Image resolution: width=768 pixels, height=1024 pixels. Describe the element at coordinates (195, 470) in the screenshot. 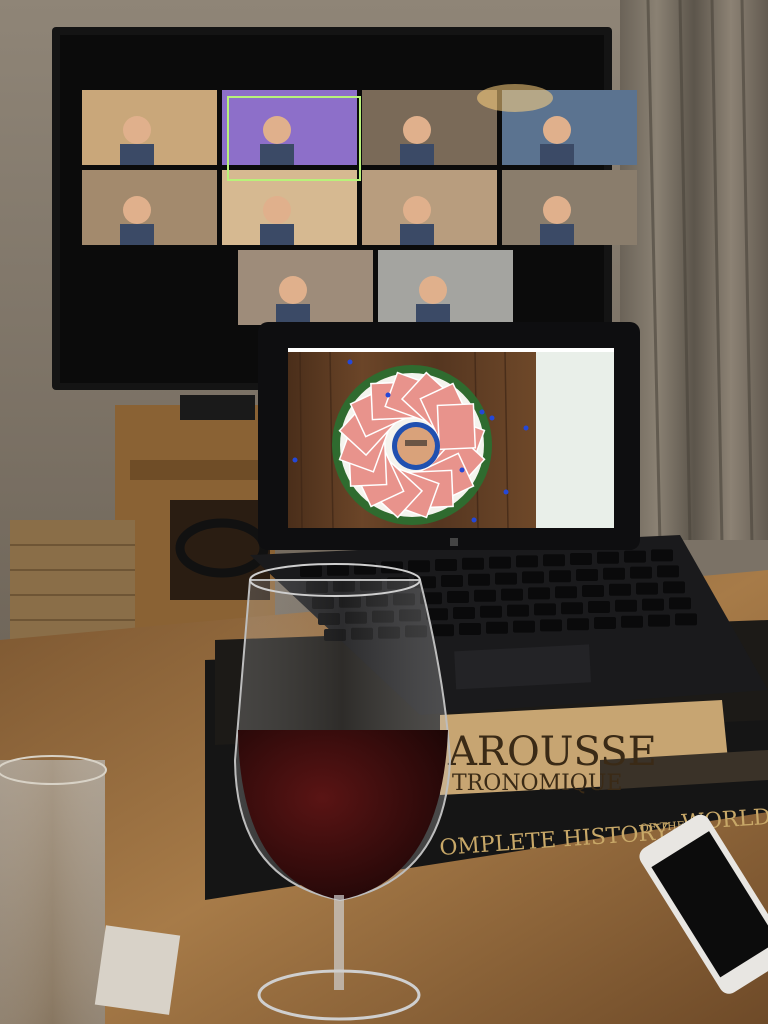

I see `cabinet-shelf` at that location.